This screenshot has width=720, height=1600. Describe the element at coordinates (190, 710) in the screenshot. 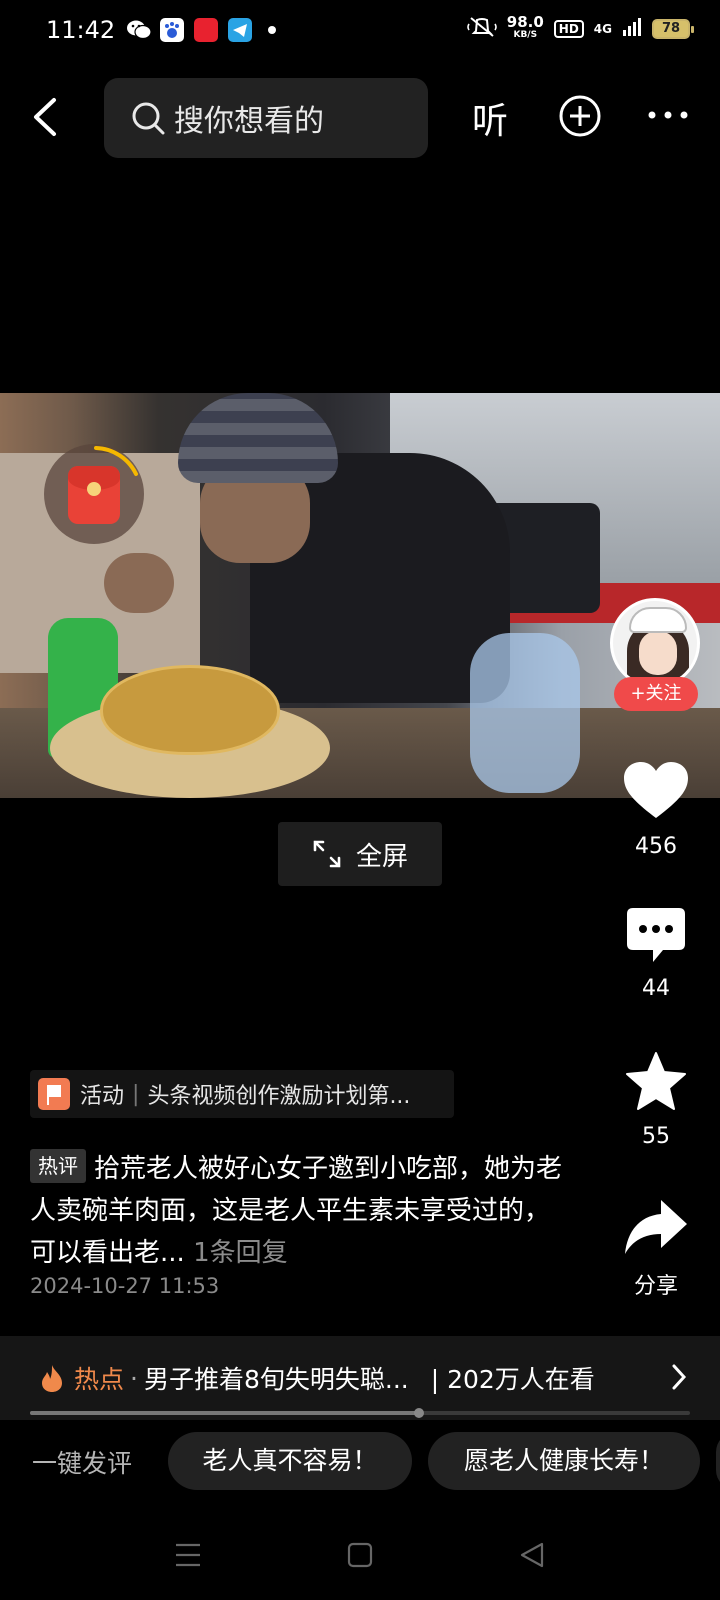

I see `video-scene-bowl` at that location.